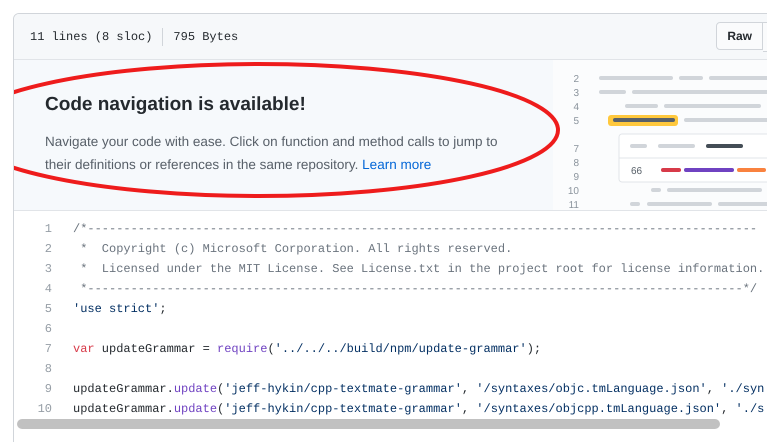 This screenshot has width=767, height=442. What do you see at coordinates (295, 249) in the screenshot?
I see `code-line: * Copyright (c) Microsoft Corporation. All rights reserved.` at bounding box center [295, 249].